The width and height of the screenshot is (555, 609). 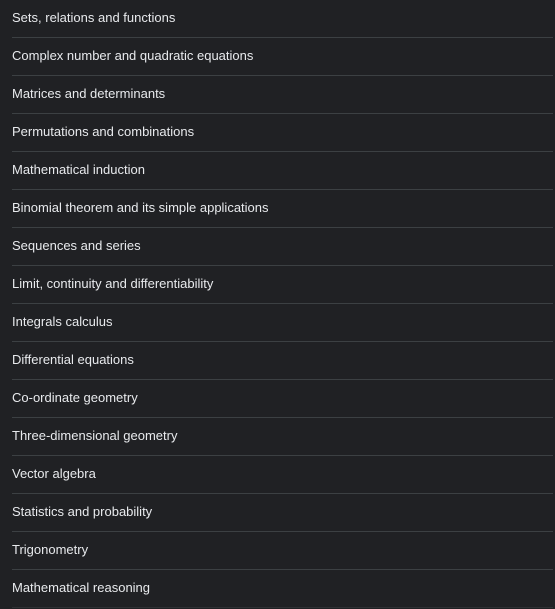 I want to click on topic-label: Mathematical induction, so click(x=78, y=169).